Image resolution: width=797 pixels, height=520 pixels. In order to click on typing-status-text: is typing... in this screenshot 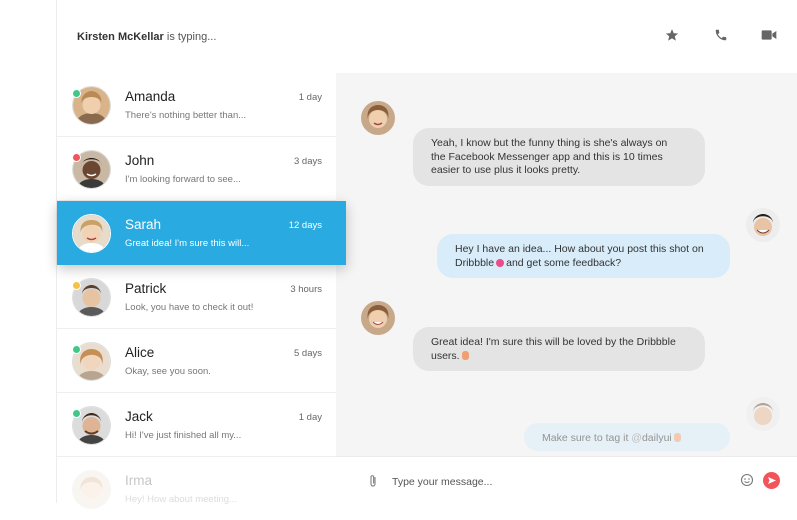, I will do `click(190, 37)`.